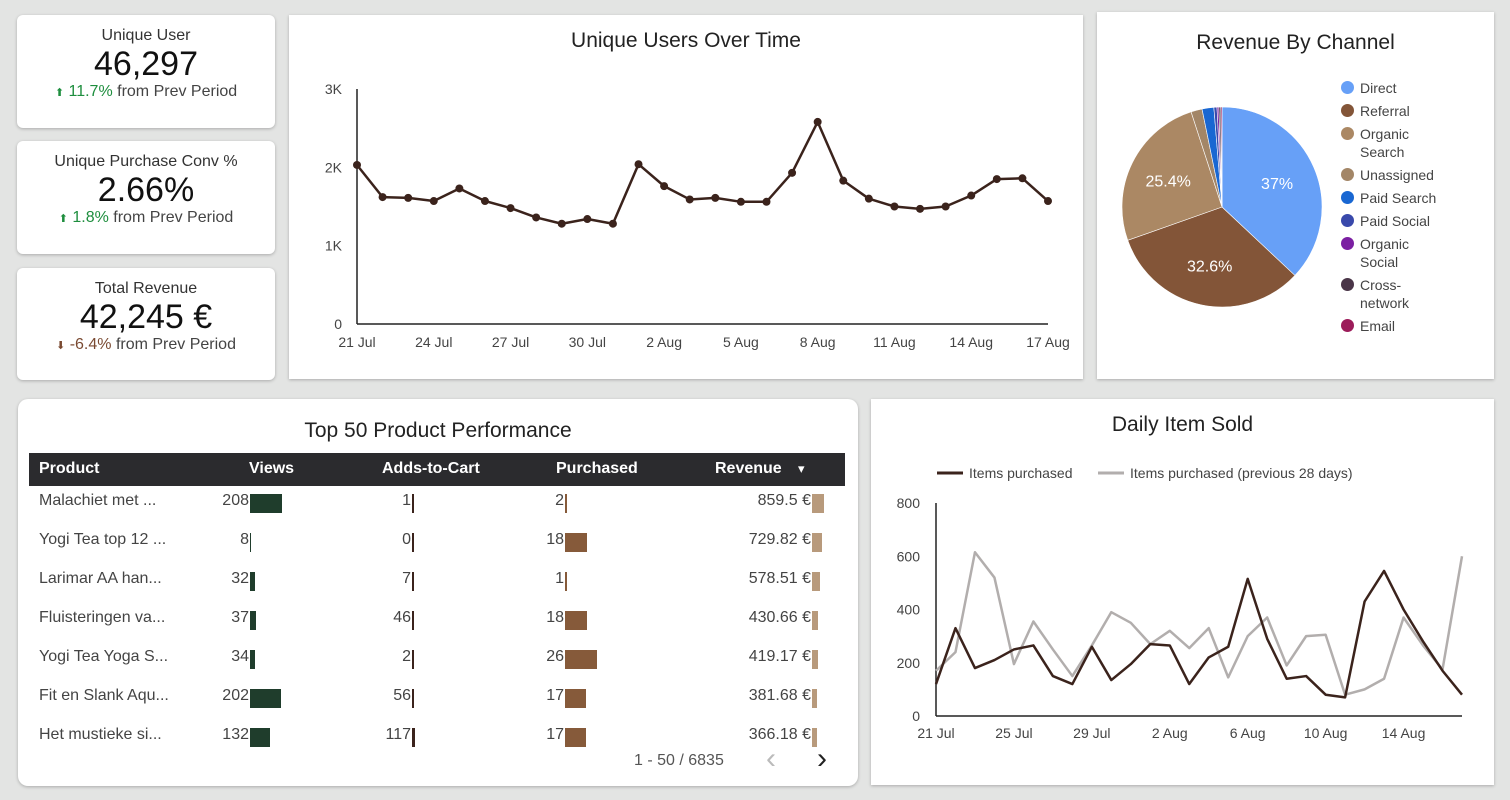  Describe the element at coordinates (146, 161) in the screenshot. I see `kpi-label: Unique Purchase Conv %` at that location.